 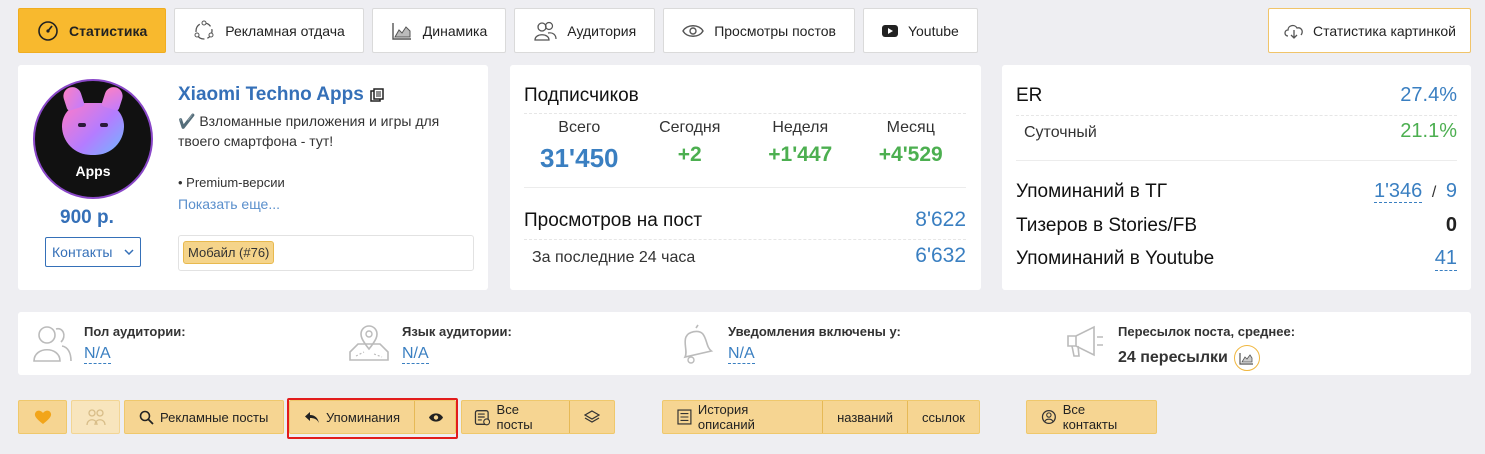 I want to click on mascot-logo-icon, so click(x=93, y=129).